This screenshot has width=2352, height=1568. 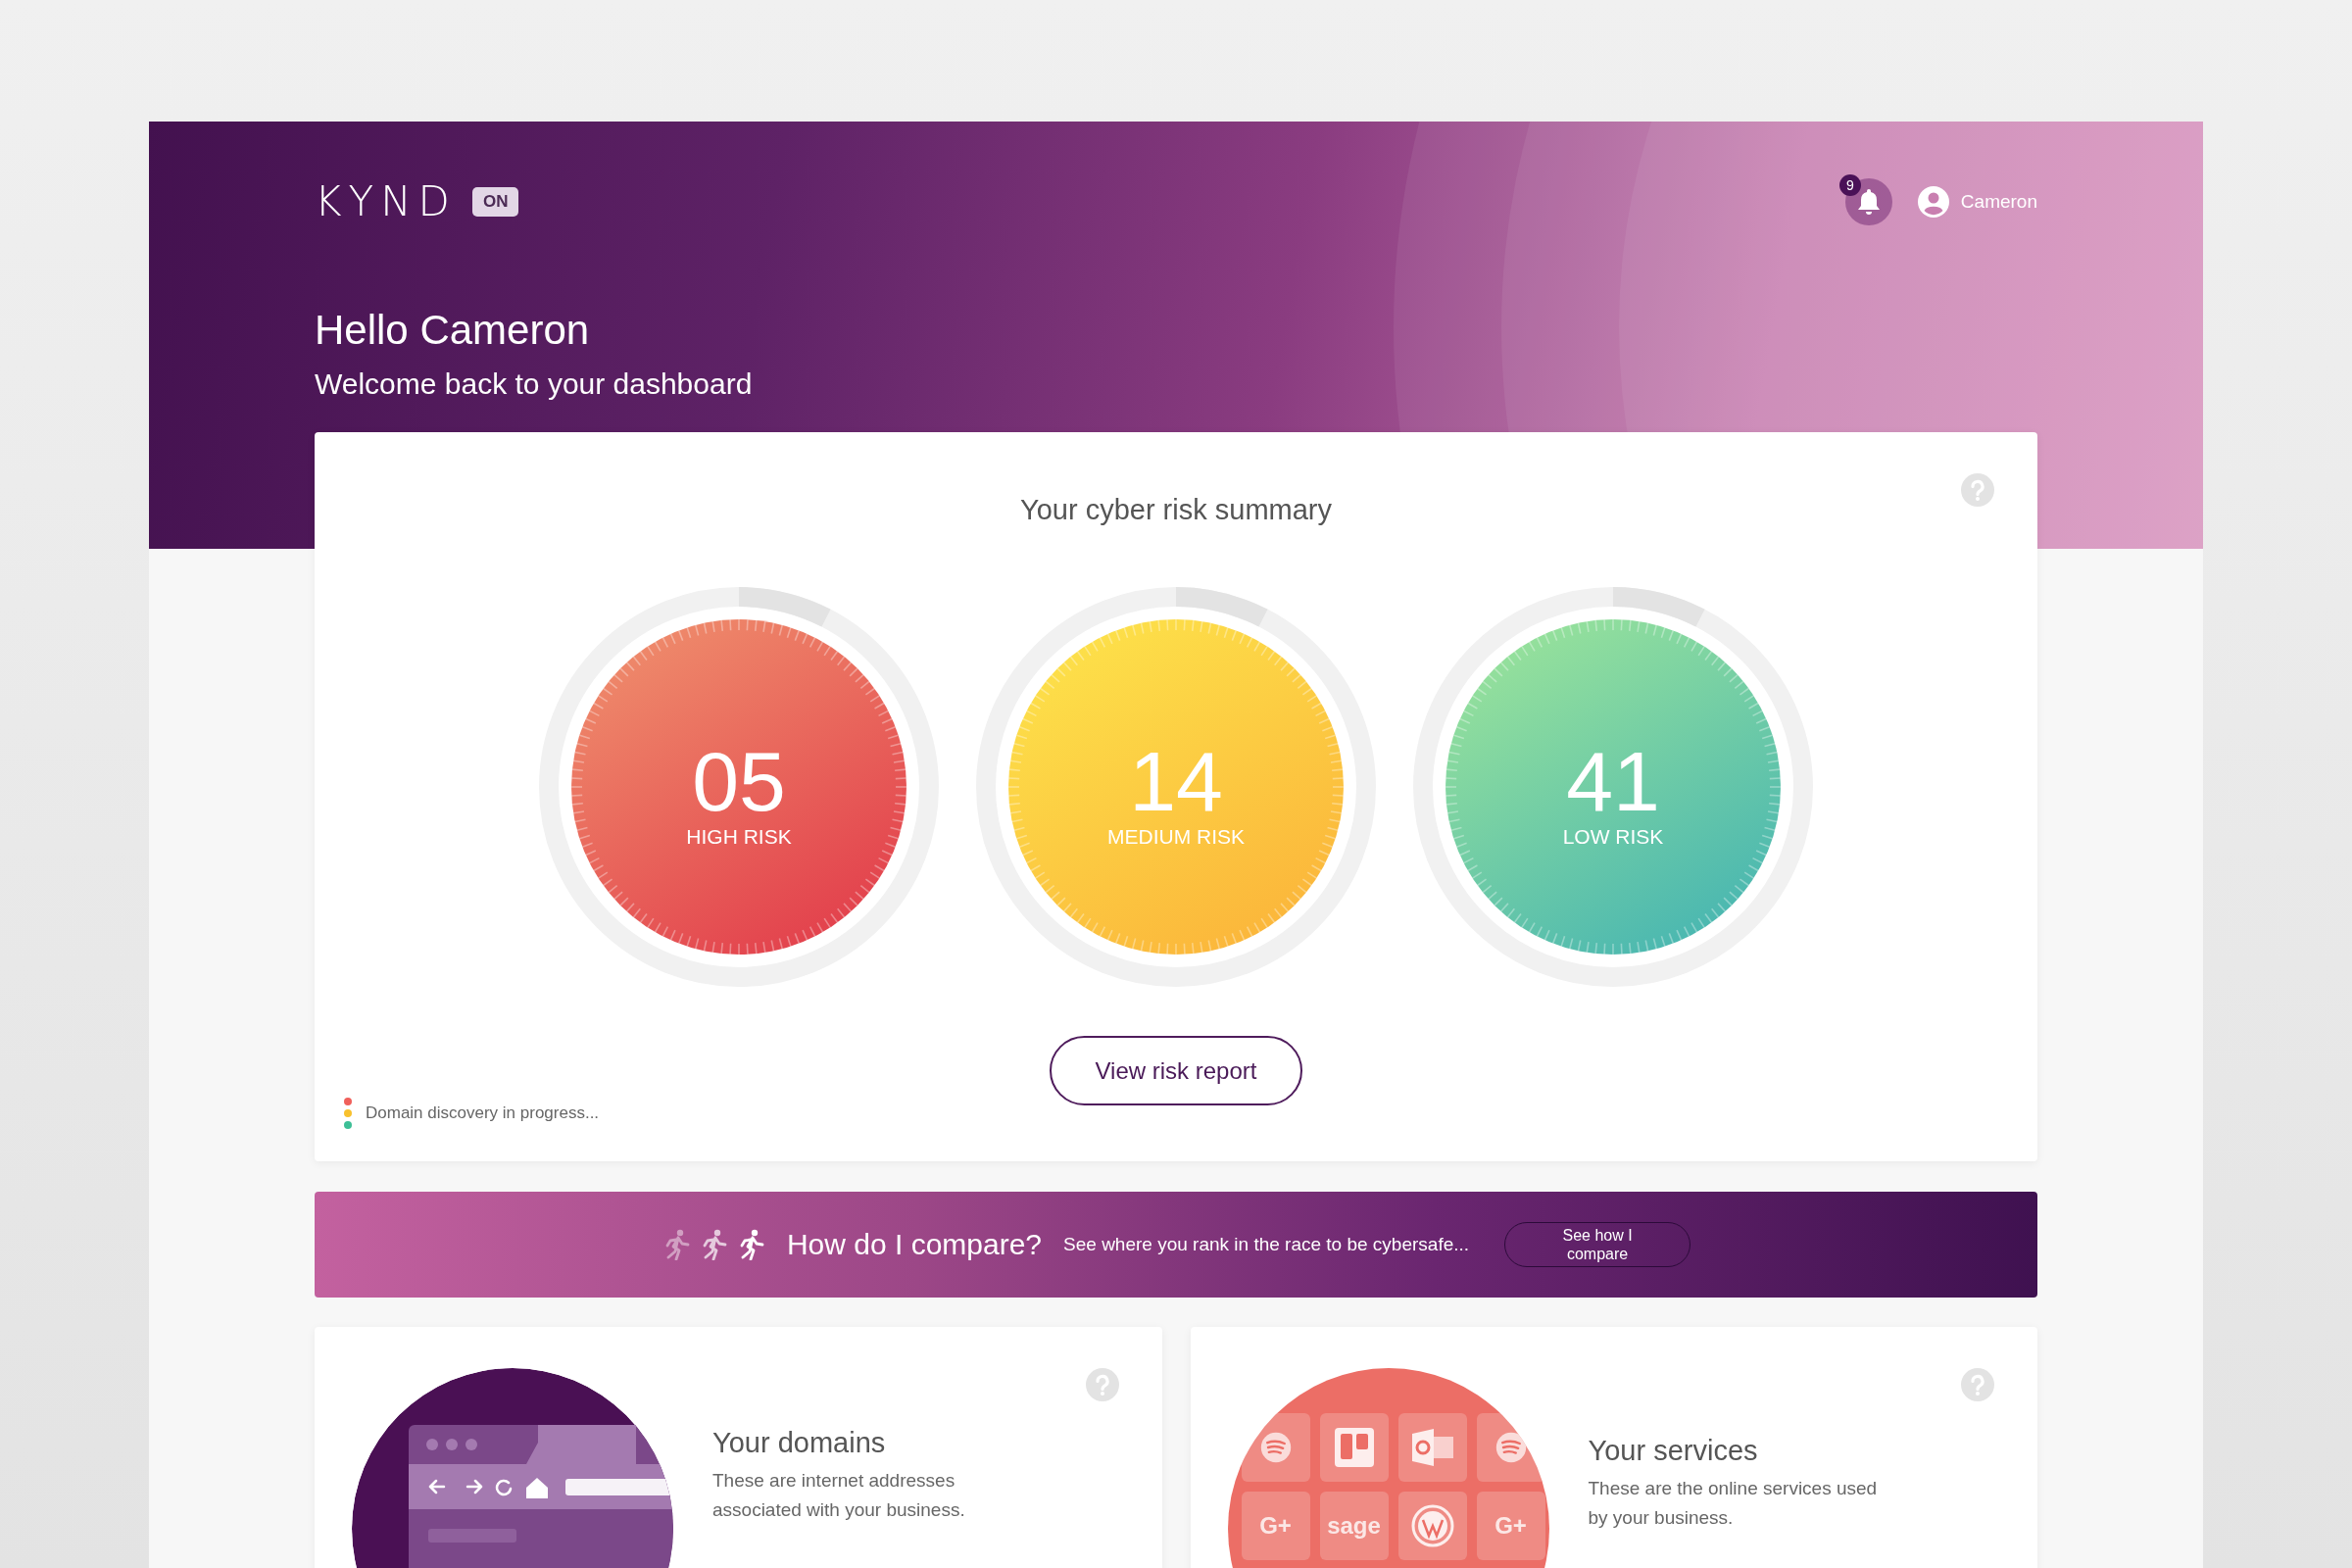 I want to click on risk-count: 05, so click(x=739, y=781).